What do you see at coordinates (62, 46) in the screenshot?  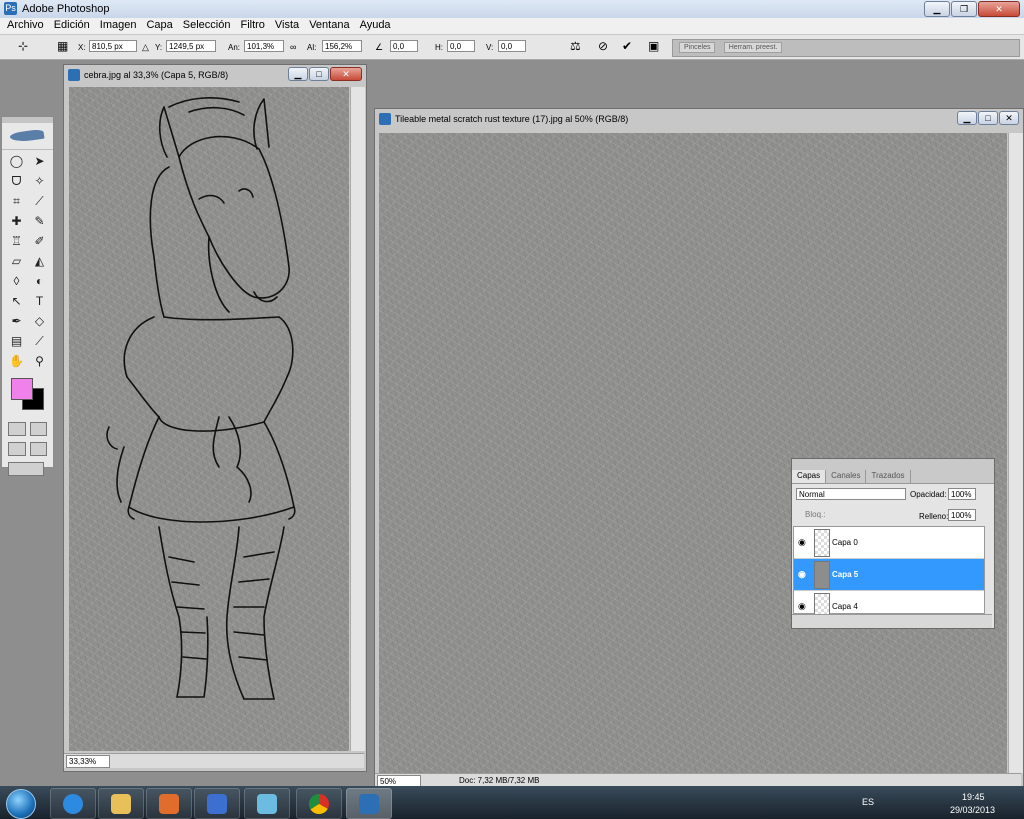 I see `reference-point-icon: ▦` at bounding box center [62, 46].